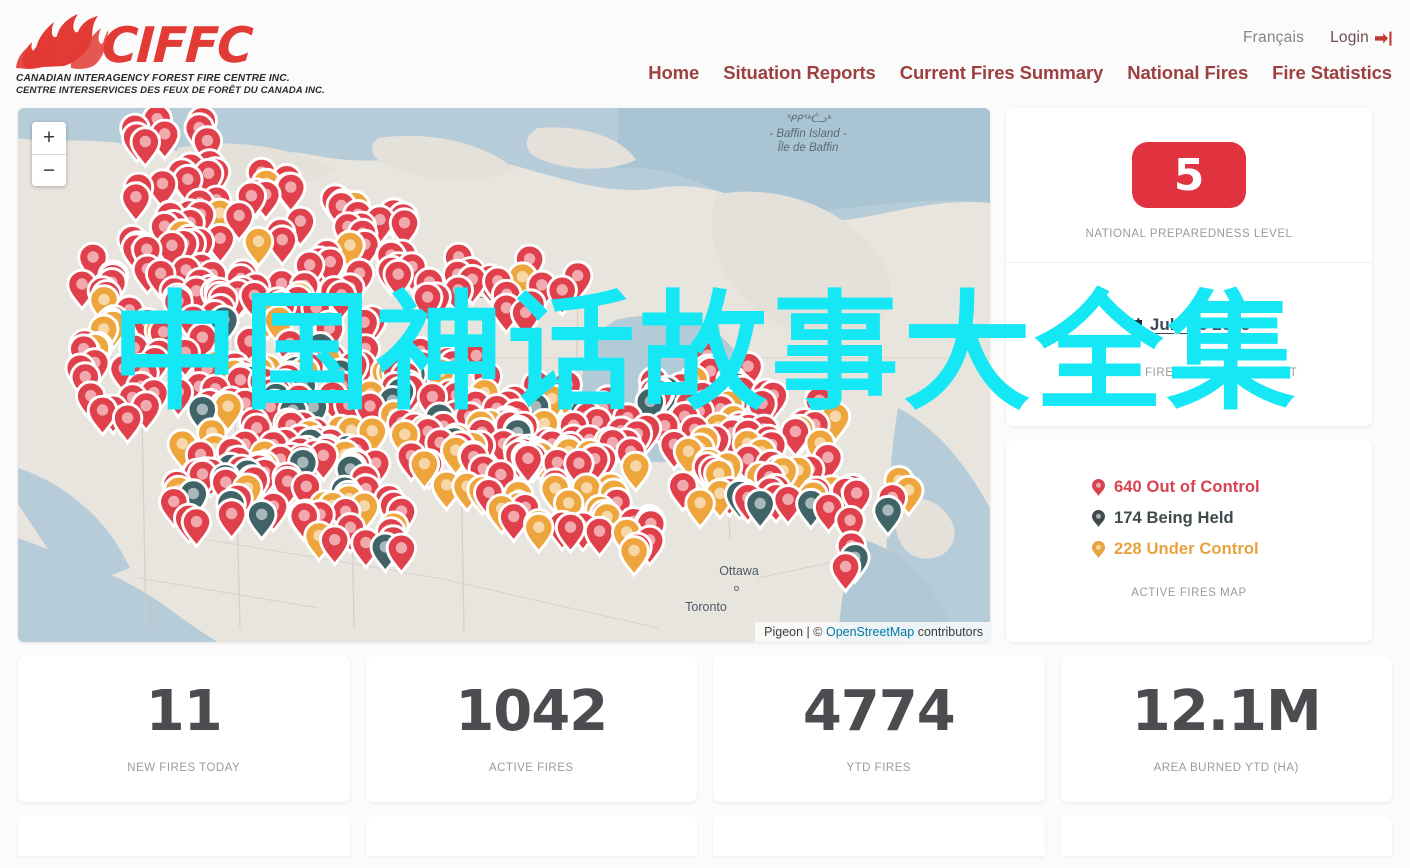  What do you see at coordinates (1317, 38) in the screenshot?
I see `top-utility-links: Français Login` at bounding box center [1317, 38].